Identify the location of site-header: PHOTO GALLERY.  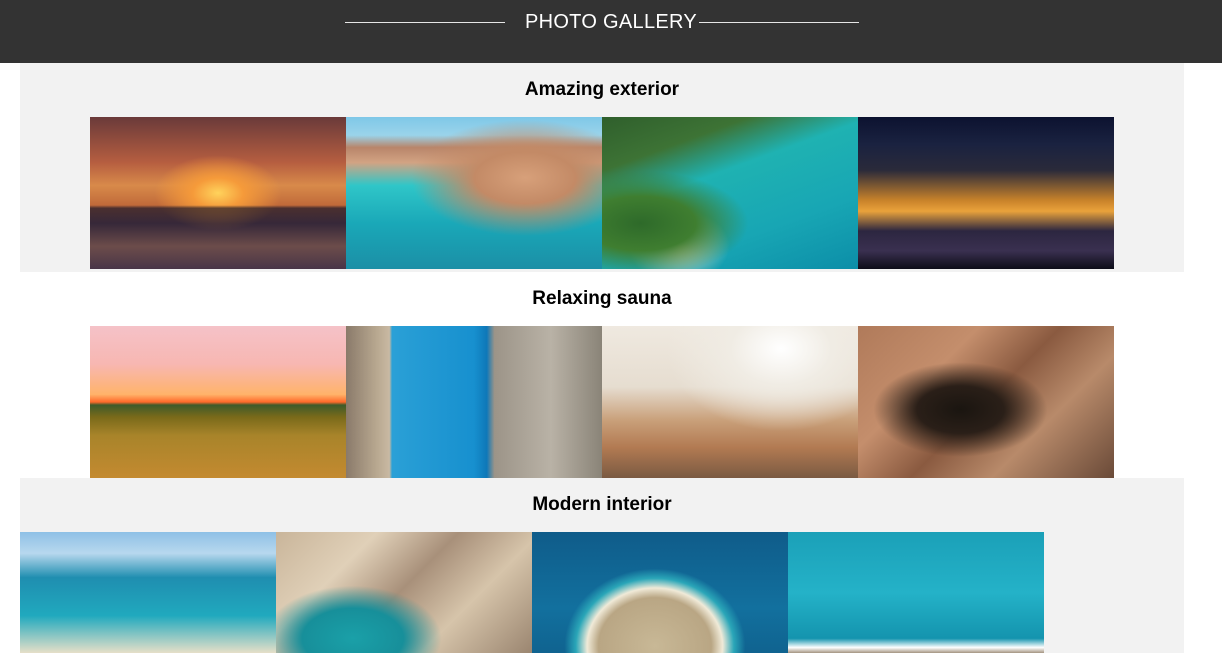
(611, 31).